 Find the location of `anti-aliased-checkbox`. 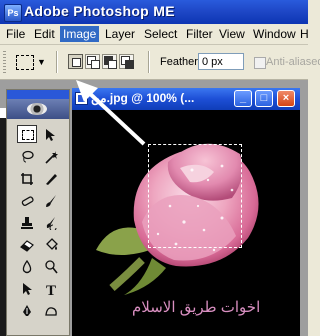

anti-aliased-checkbox is located at coordinates (260, 63).